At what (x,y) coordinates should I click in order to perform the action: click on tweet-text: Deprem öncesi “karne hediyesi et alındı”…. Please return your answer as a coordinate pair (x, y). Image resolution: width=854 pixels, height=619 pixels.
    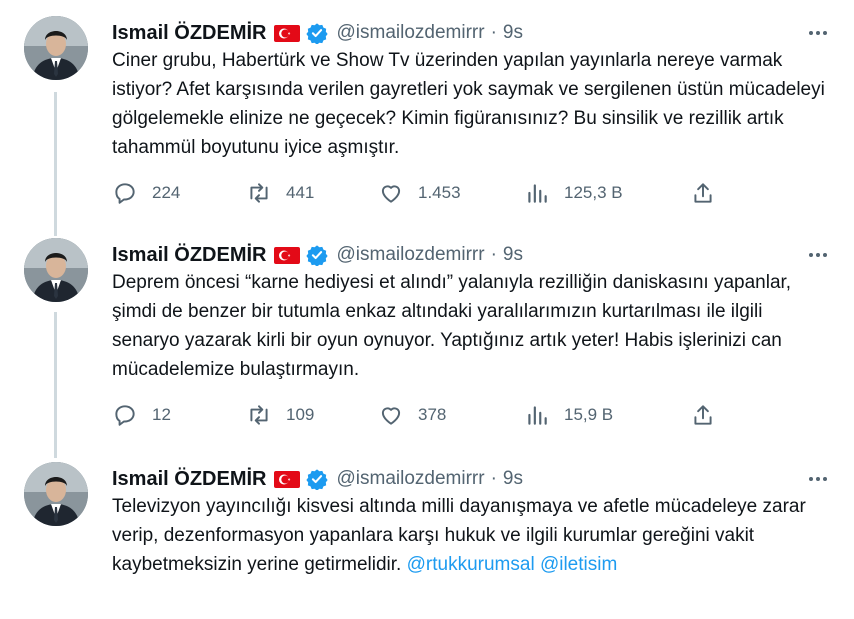
    Looking at the image, I should click on (452, 326).